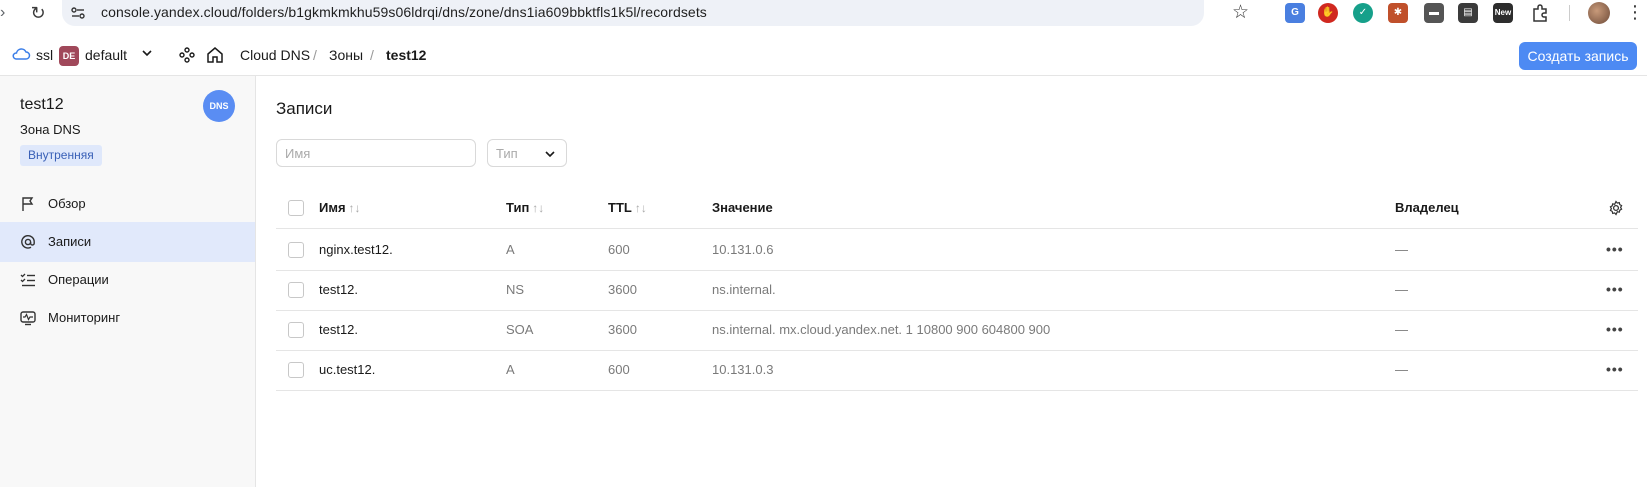 This screenshot has height=487, width=1647. I want to click on extensions-puzzle-icon, so click(1540, 13).